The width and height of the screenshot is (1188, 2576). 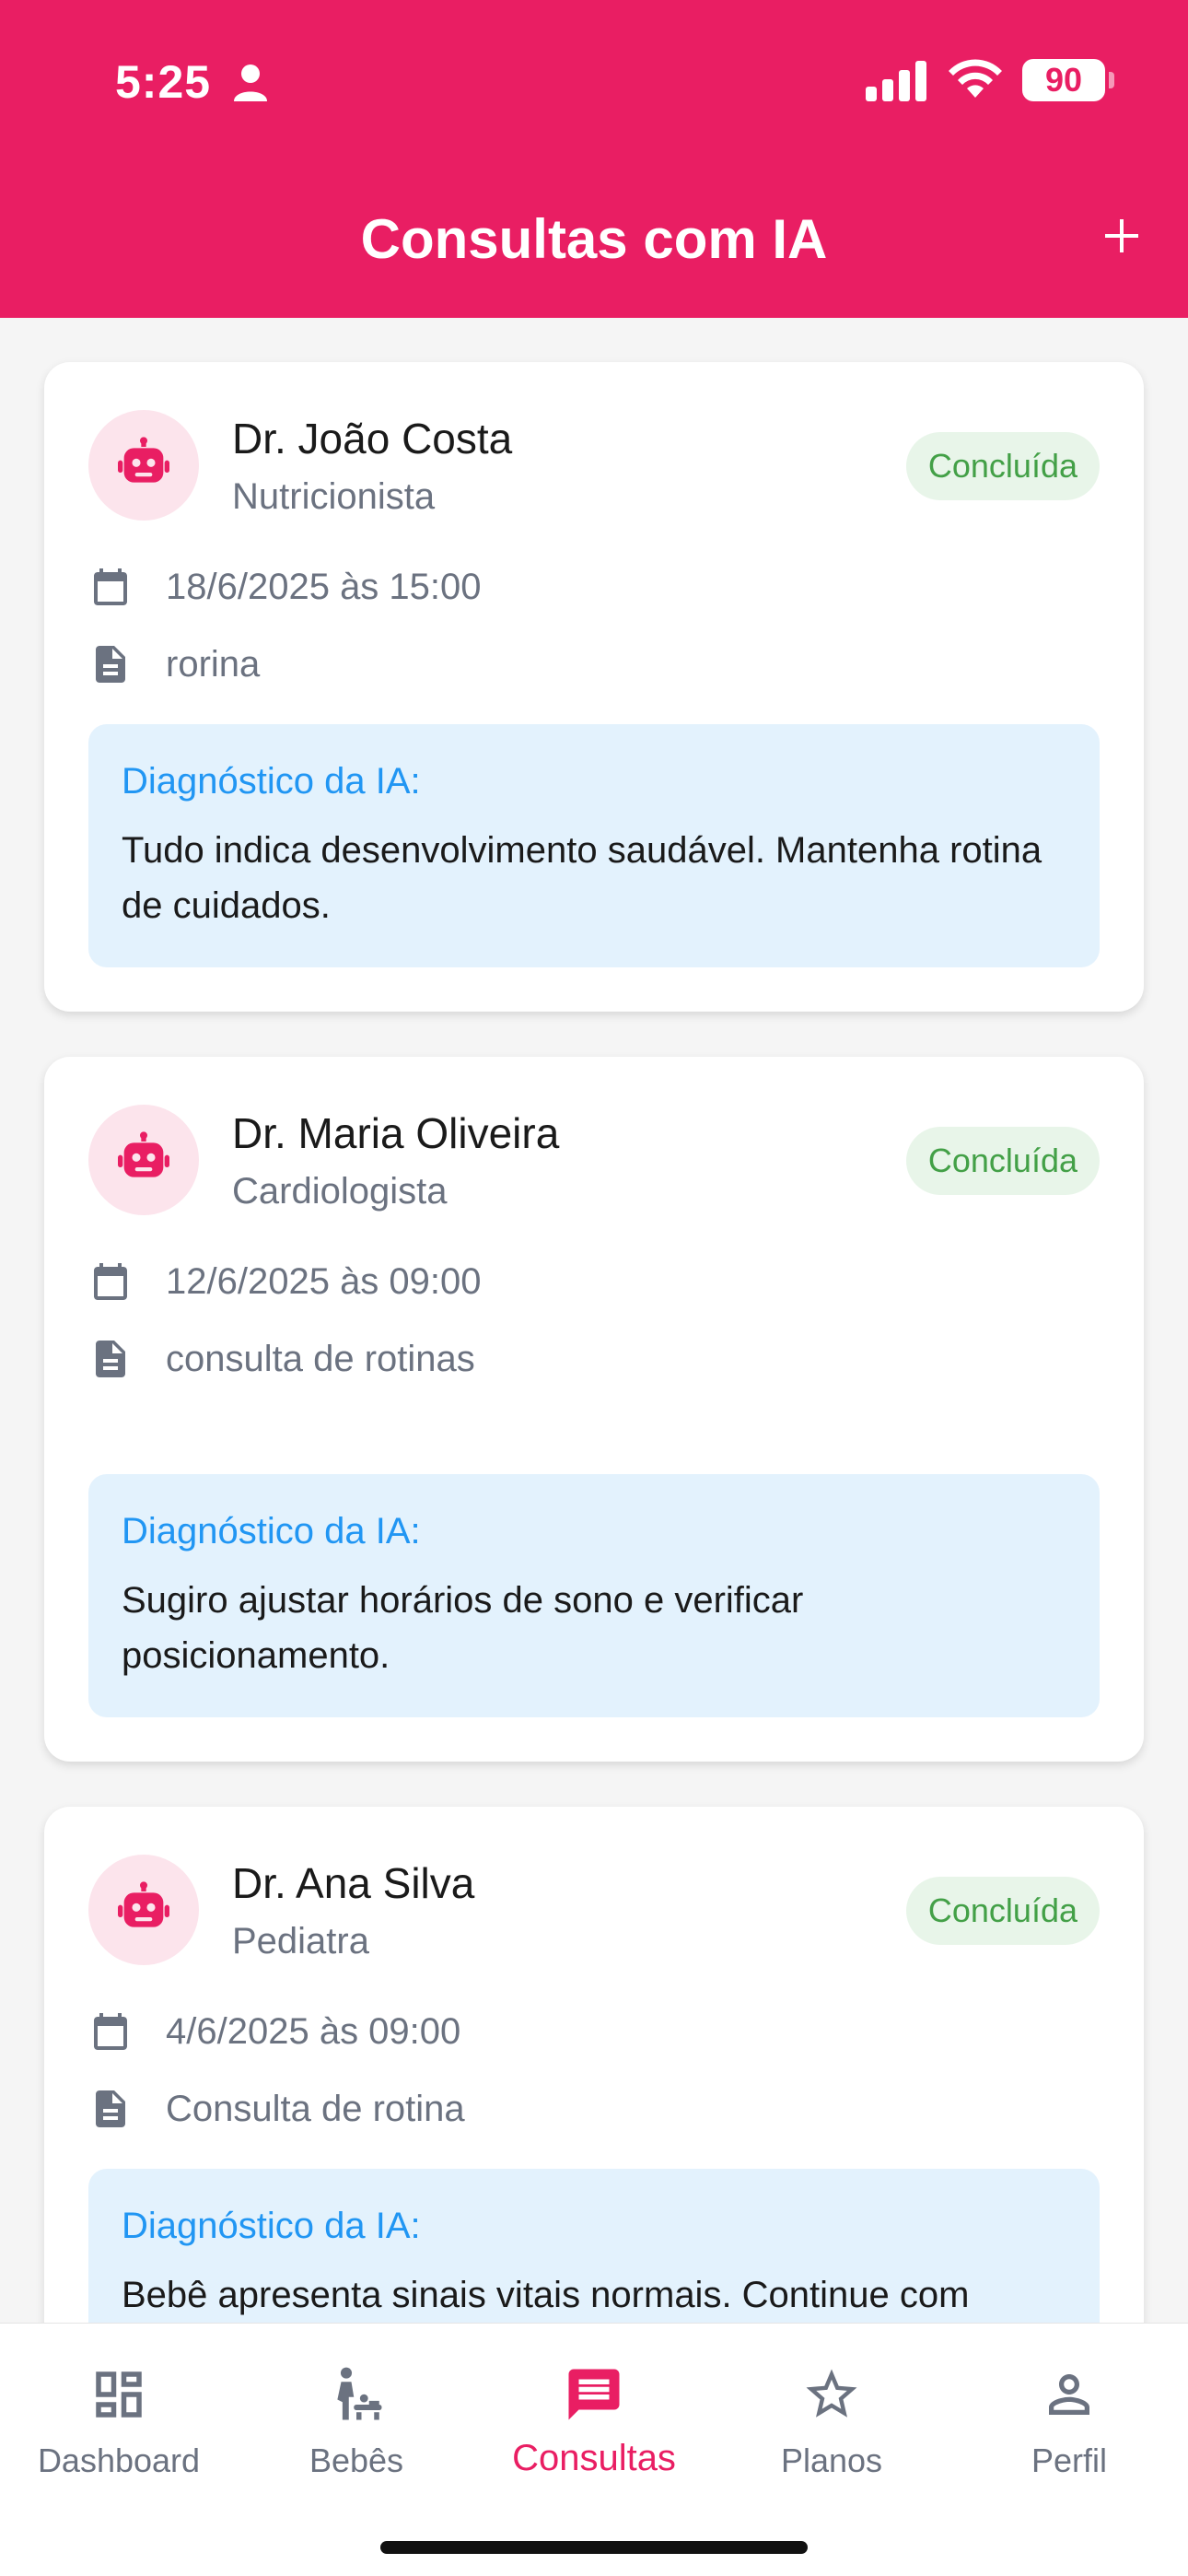 I want to click on doctor-name: Dr. Ana Silva, so click(x=353, y=1883).